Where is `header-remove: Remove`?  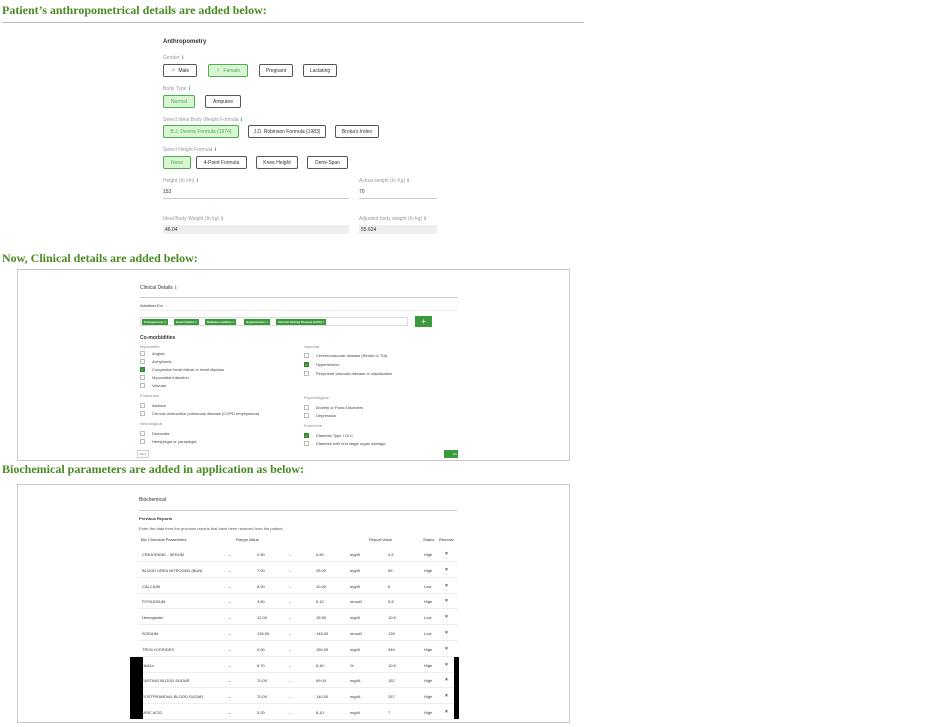 header-remove: Remove is located at coordinates (446, 539).